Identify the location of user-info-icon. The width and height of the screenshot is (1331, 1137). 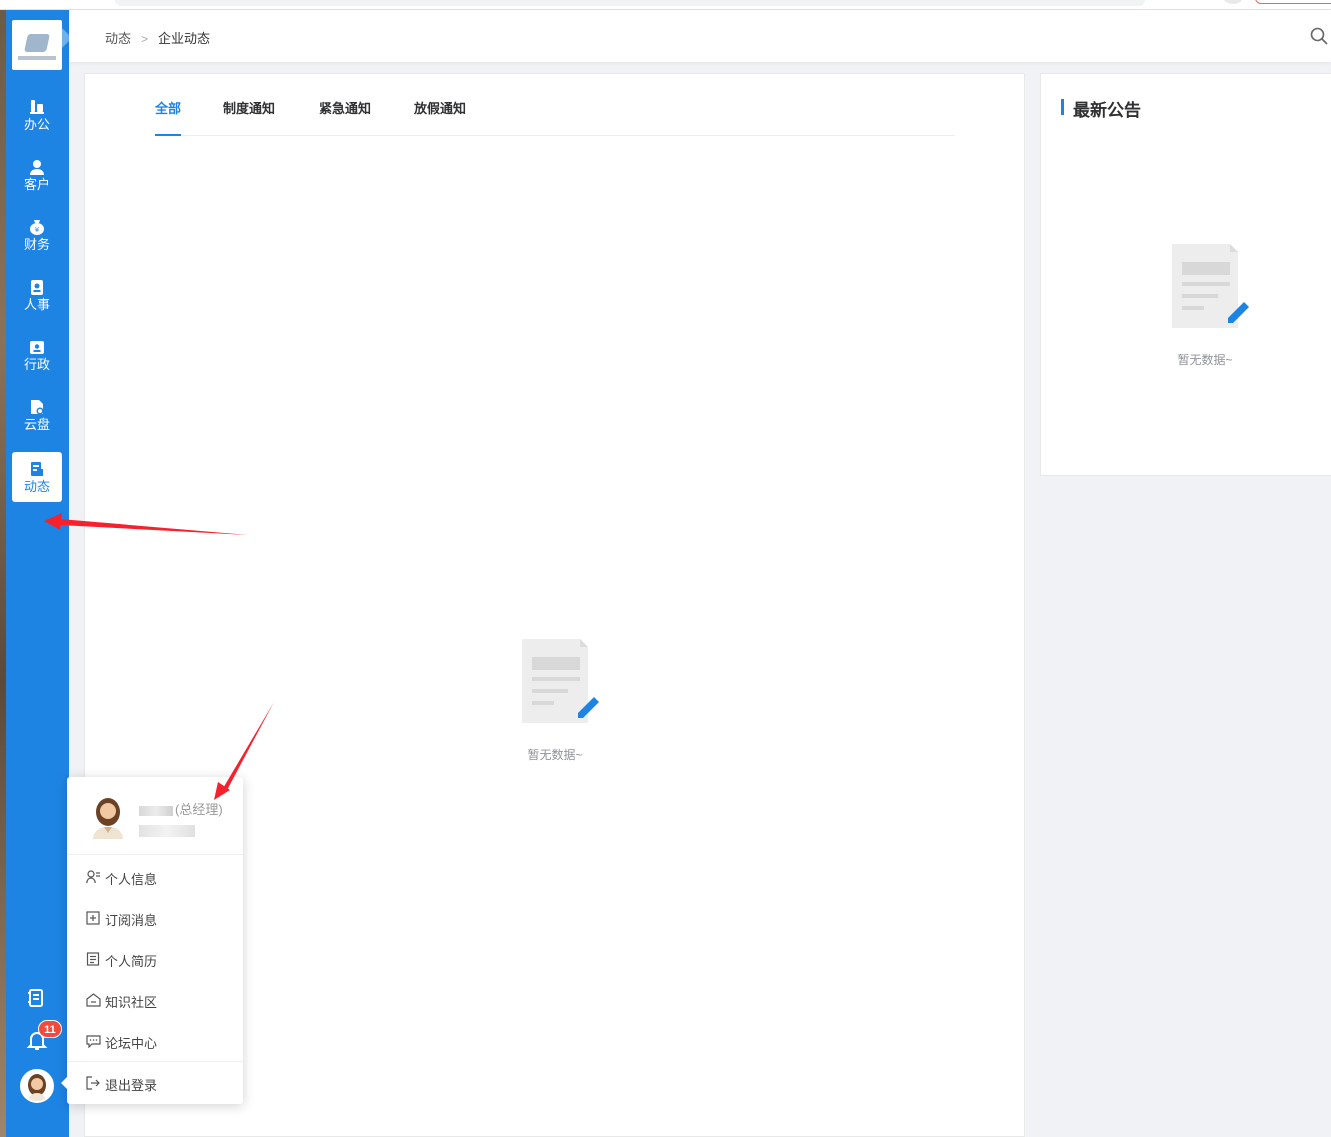
(93, 877).